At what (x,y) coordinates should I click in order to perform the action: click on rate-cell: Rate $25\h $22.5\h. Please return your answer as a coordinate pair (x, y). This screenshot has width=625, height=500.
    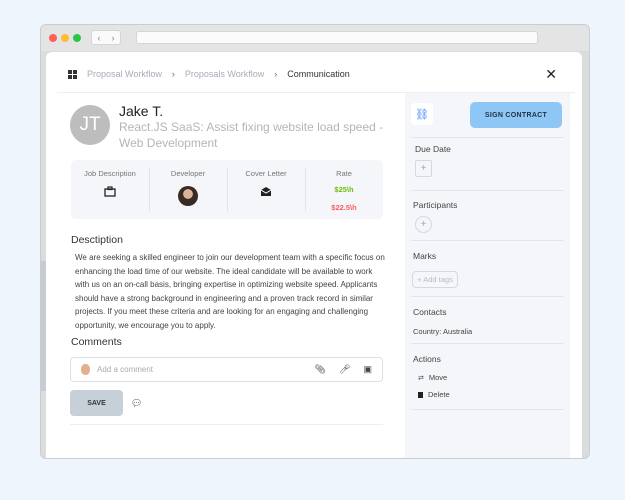
    Looking at the image, I should click on (344, 189).